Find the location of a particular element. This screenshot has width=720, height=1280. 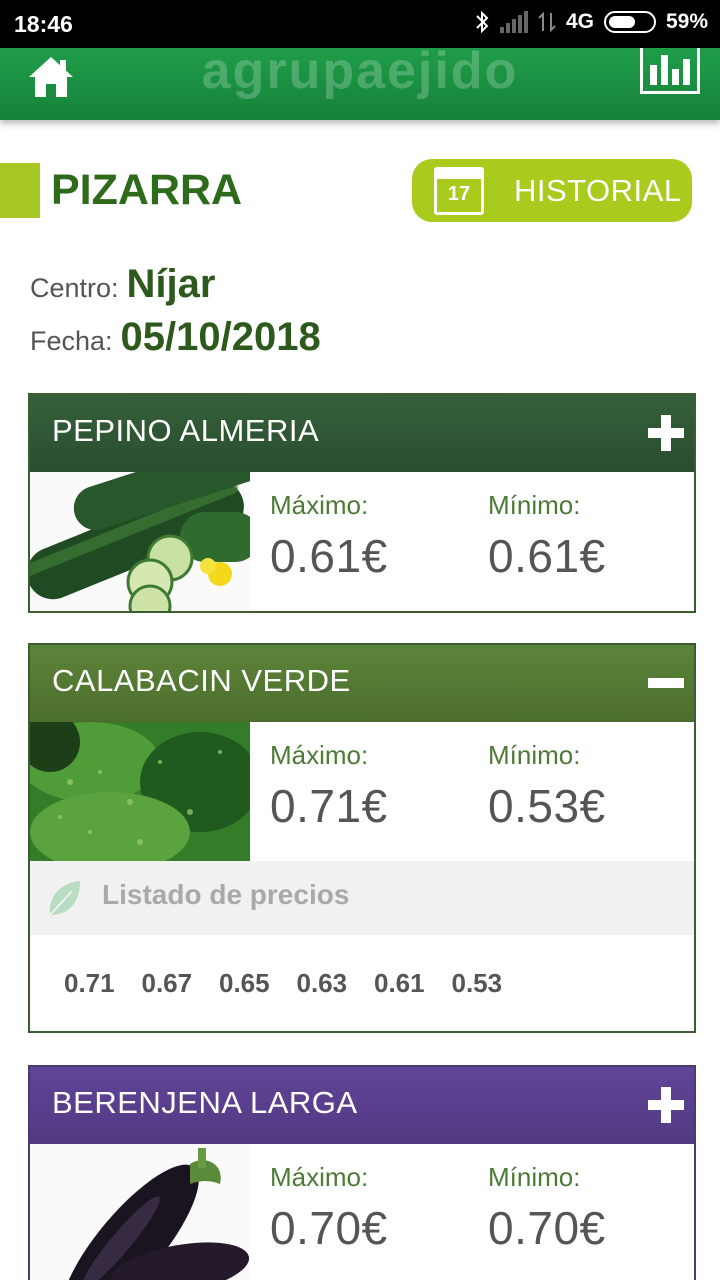

battery-percent: 59% is located at coordinates (686, 21).